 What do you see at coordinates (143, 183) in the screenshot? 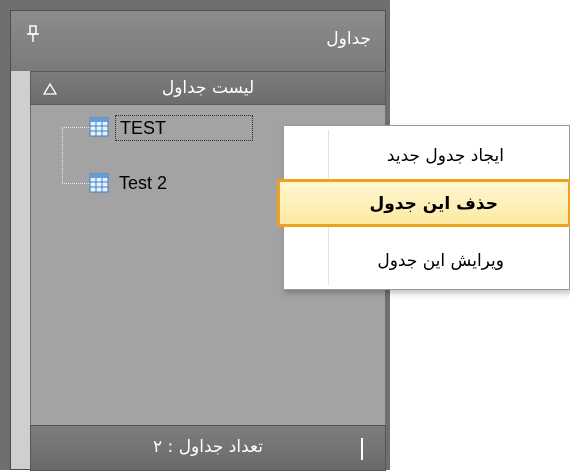
I see `tree-item-label: Test 2` at bounding box center [143, 183].